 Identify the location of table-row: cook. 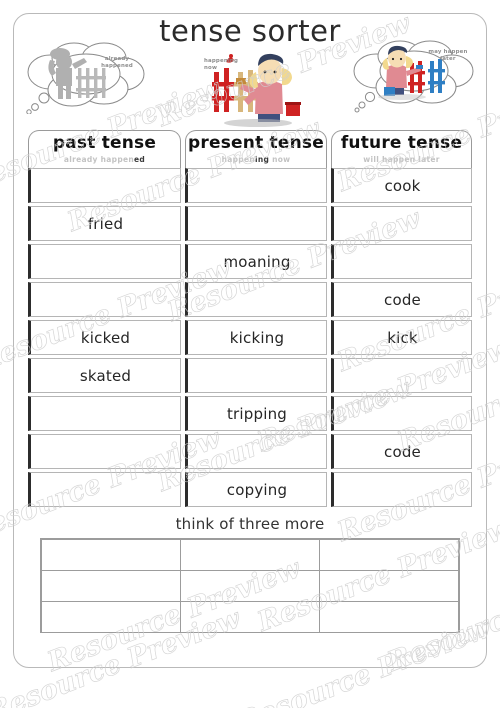
(250, 185).